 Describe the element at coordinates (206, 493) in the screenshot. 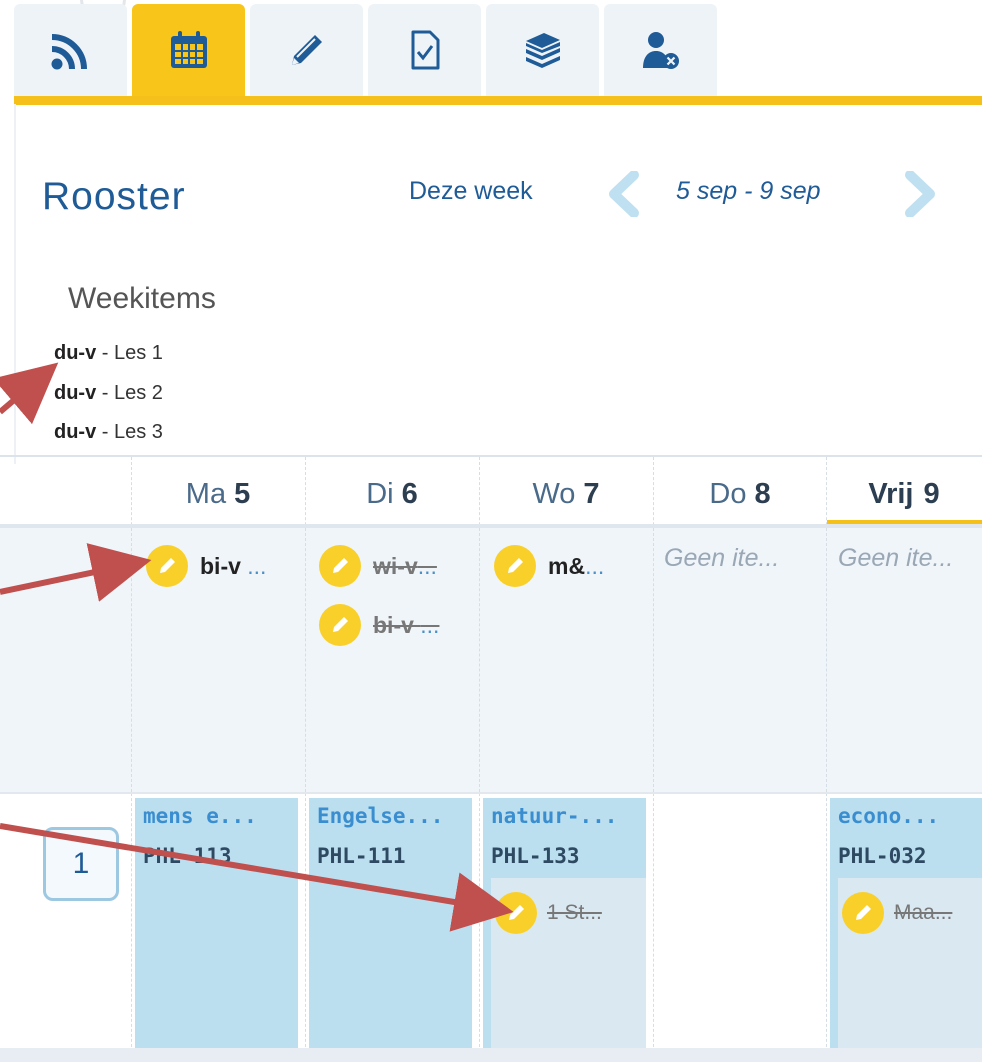

I see `day-name: Ma` at that location.